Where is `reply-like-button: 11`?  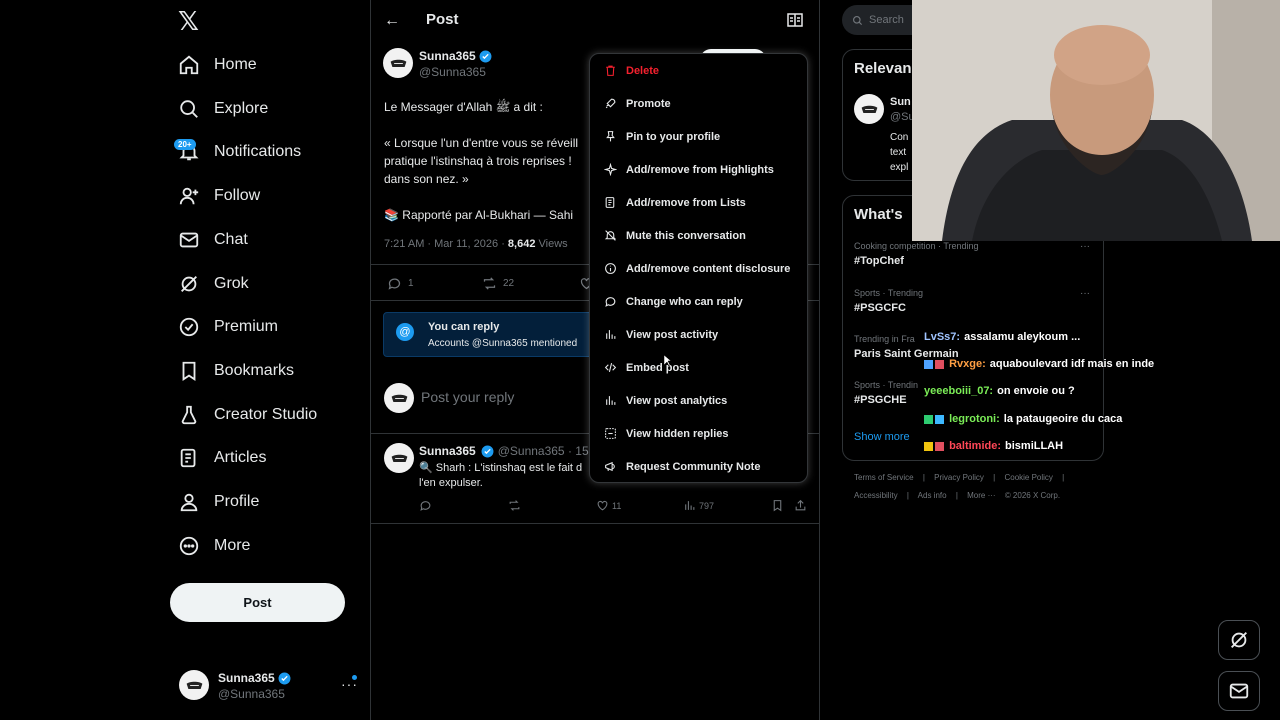 reply-like-button: 11 is located at coordinates (608, 505).